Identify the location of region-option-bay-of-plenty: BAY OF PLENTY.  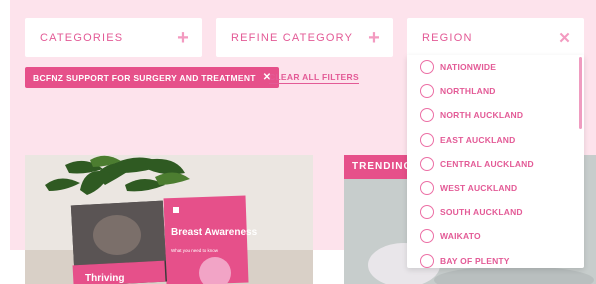
(495, 259).